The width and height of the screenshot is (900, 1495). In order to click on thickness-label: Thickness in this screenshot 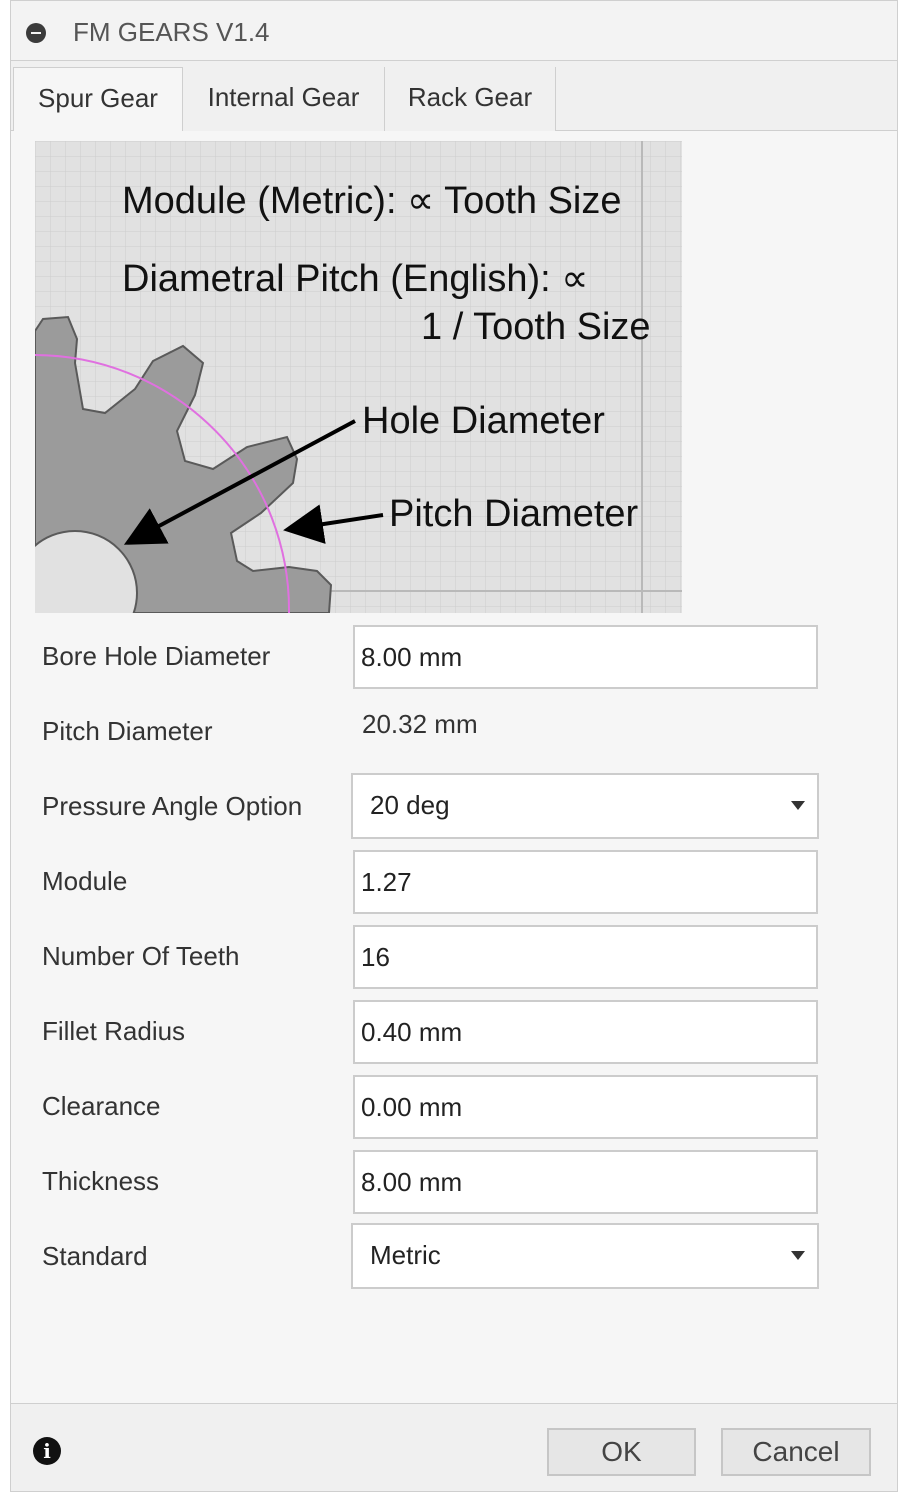, I will do `click(101, 1181)`.